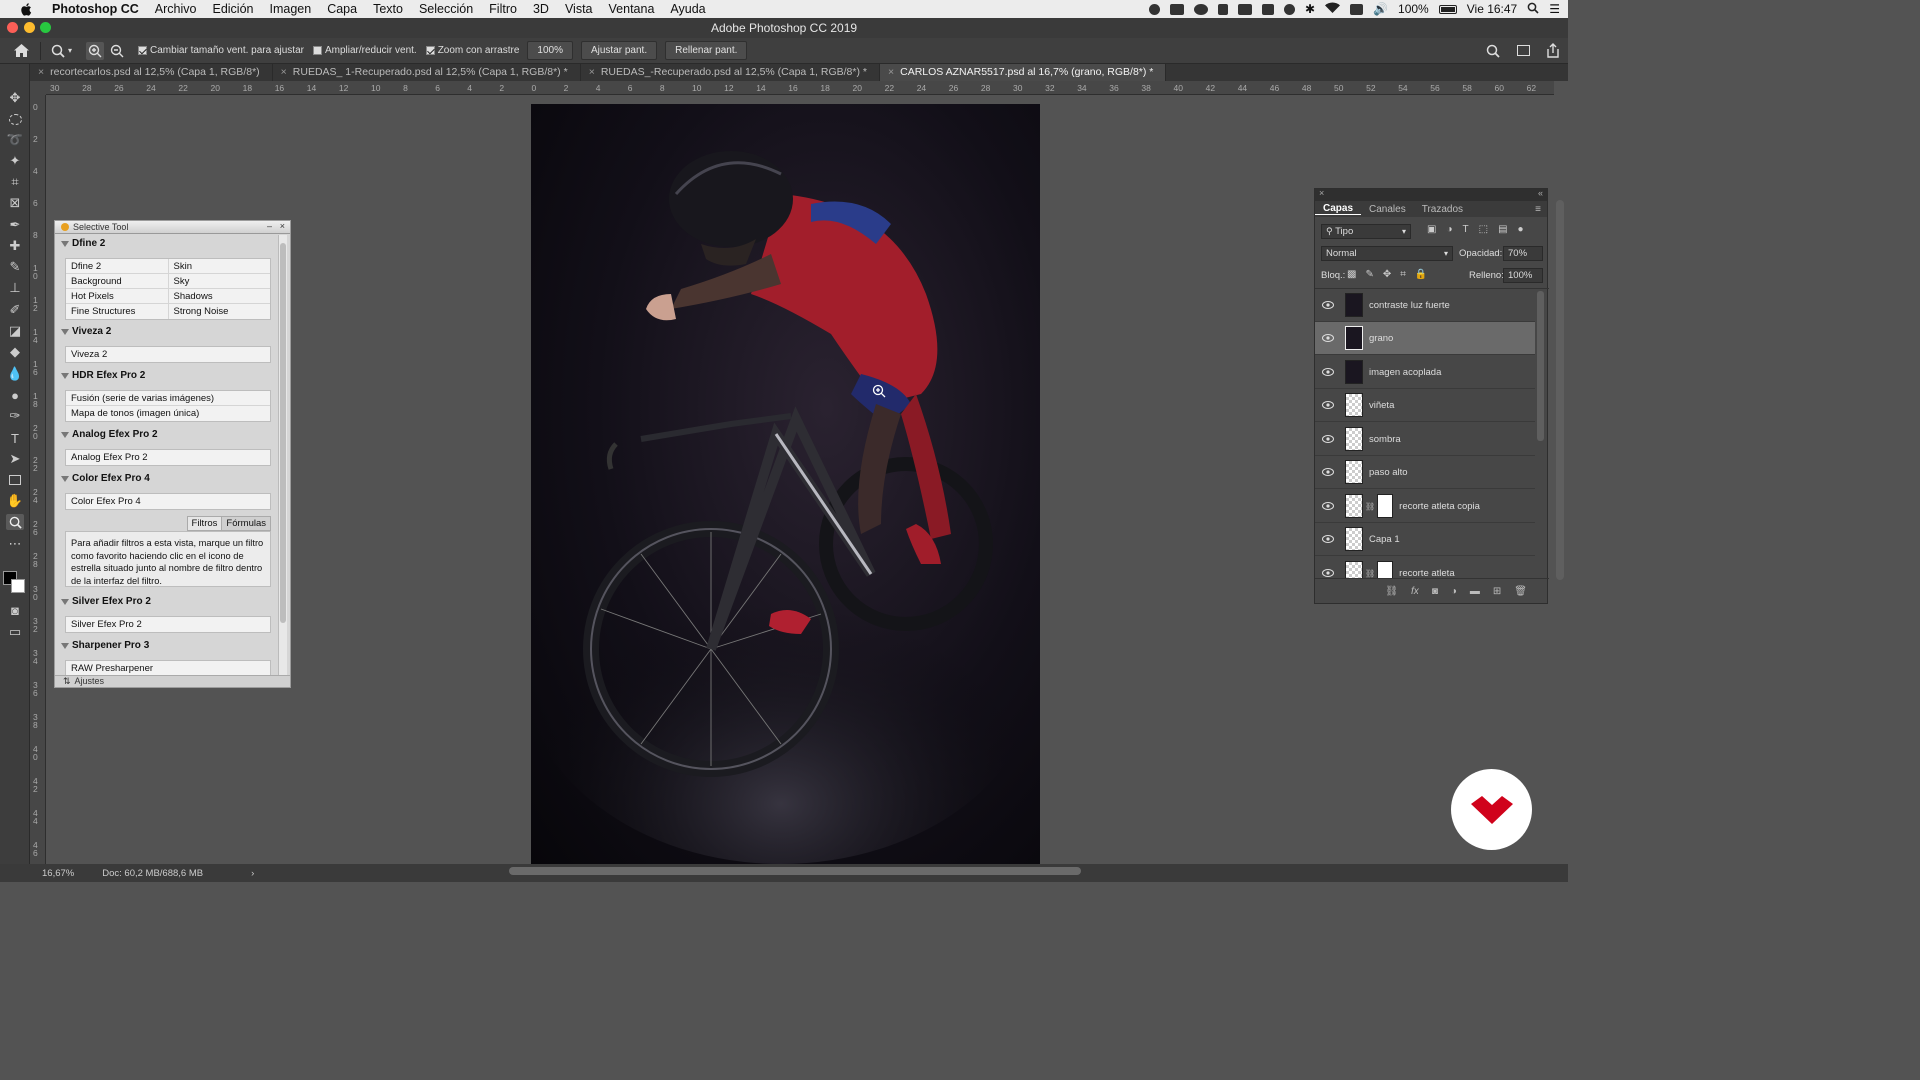  Describe the element at coordinates (152, 873) in the screenshot. I see `document-size: Doc: 60,2 MB/688,6 MB` at that location.